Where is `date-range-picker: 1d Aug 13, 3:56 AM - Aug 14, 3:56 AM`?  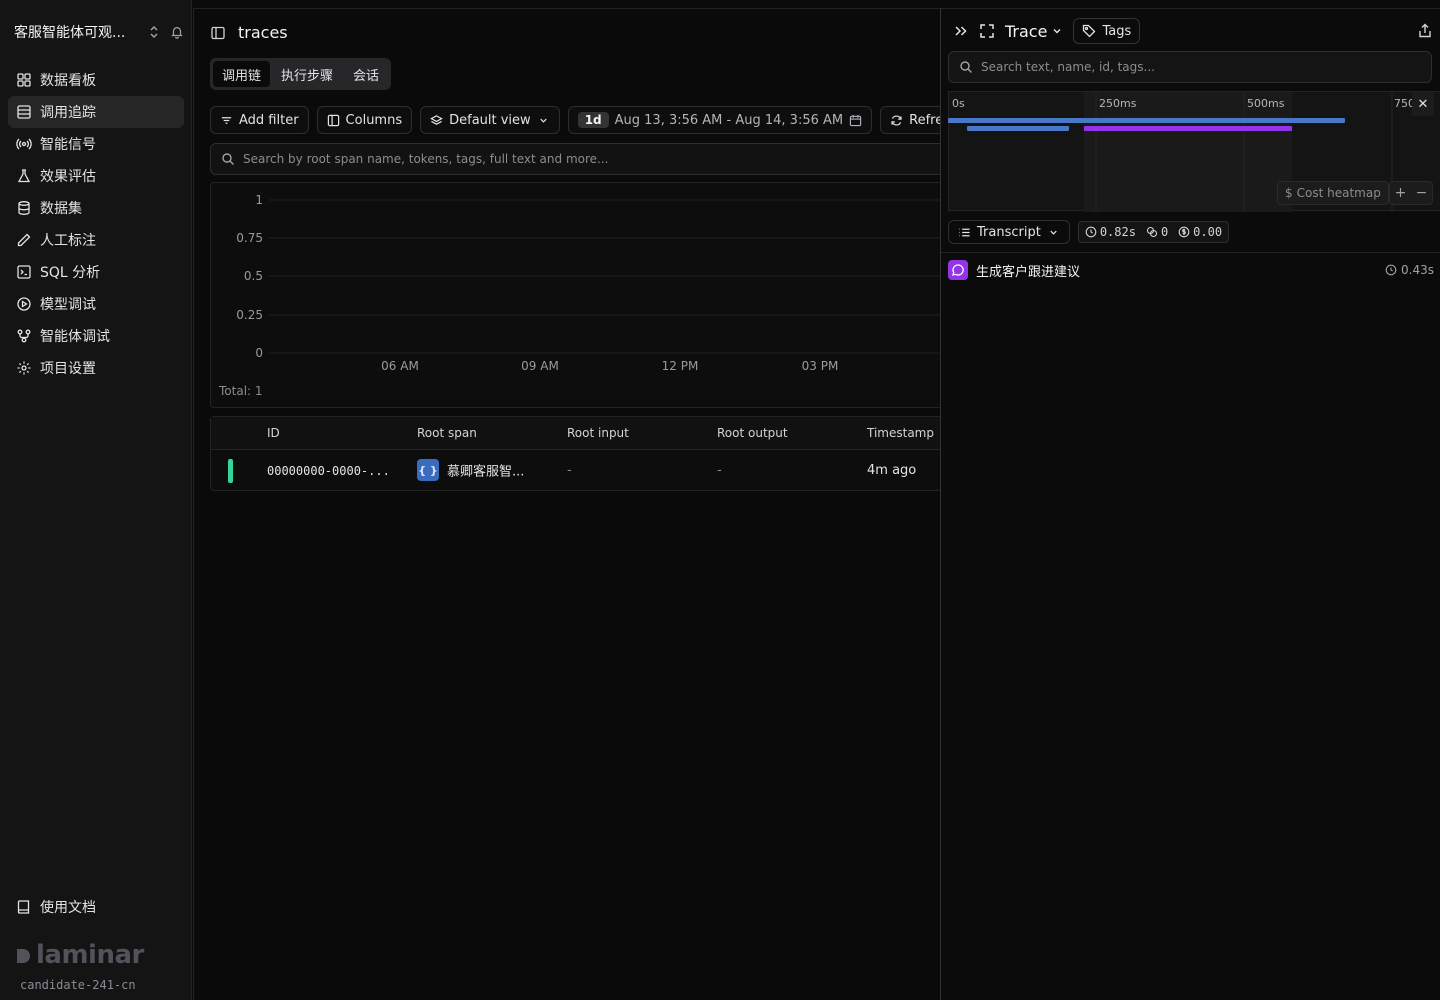
date-range-picker: 1d Aug 13, 3:56 AM - Aug 14, 3:56 AM is located at coordinates (720, 120).